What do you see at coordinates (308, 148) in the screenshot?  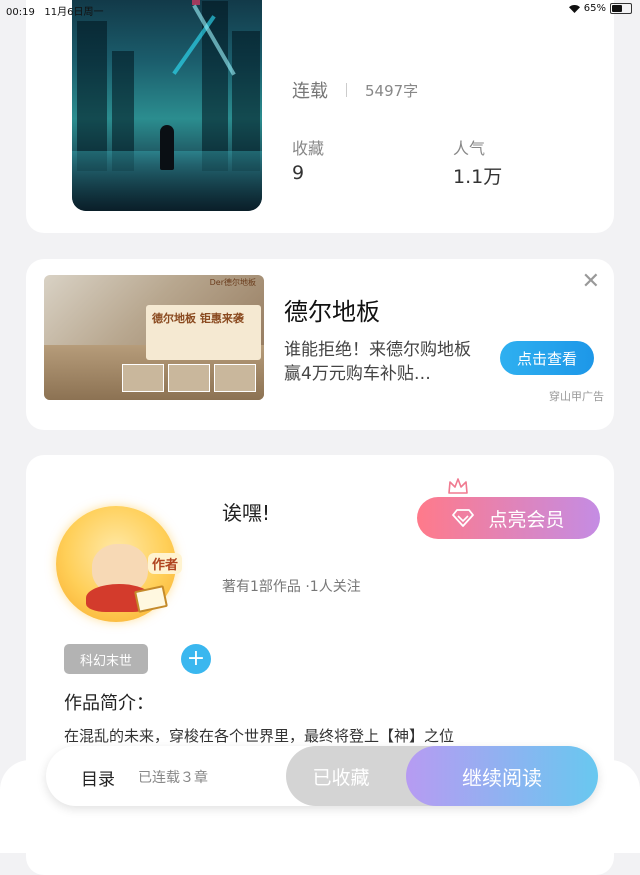 I see `favorites-label: 收藏` at bounding box center [308, 148].